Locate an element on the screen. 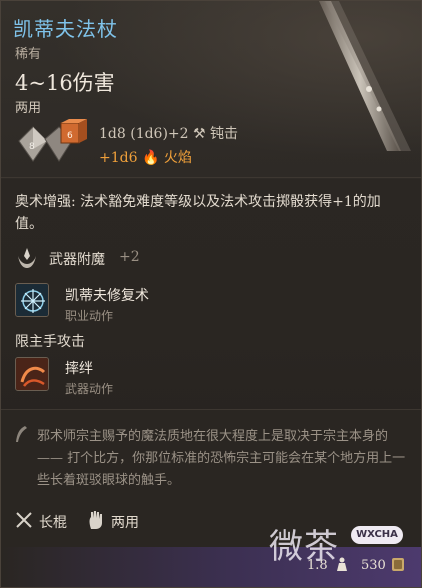 This screenshot has width=422, height=588. gold-coin-icon is located at coordinates (398, 564).